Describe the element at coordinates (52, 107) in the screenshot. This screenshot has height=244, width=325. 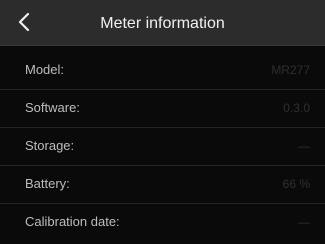
I see `software-label: Software:` at that location.